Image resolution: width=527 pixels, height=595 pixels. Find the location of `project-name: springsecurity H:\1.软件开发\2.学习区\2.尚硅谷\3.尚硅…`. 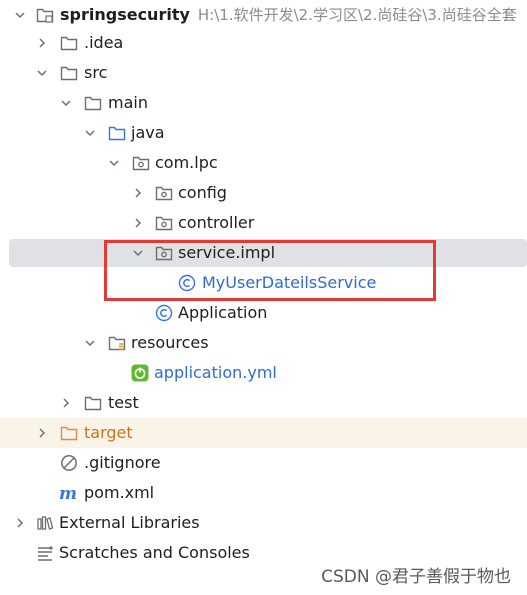

project-name: springsecurity H:\1.软件开发\2.学习区\2.尚硅谷\3.尚硅… is located at coordinates (288, 15).